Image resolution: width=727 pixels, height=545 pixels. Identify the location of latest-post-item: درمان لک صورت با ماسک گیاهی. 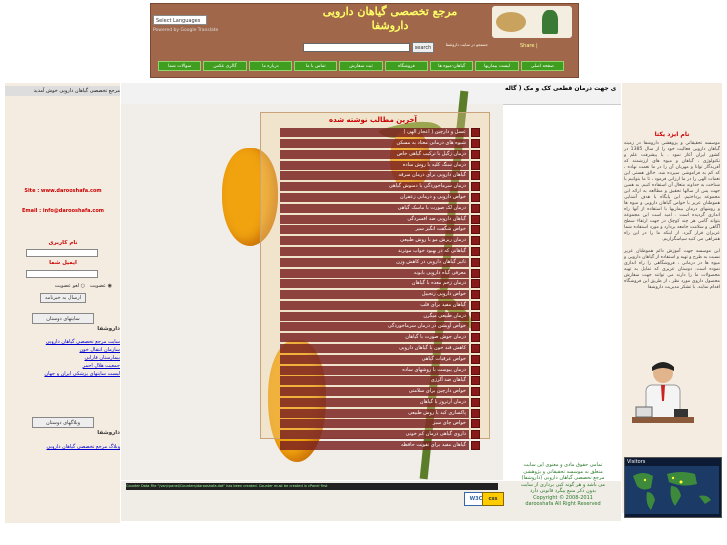
(380, 208).